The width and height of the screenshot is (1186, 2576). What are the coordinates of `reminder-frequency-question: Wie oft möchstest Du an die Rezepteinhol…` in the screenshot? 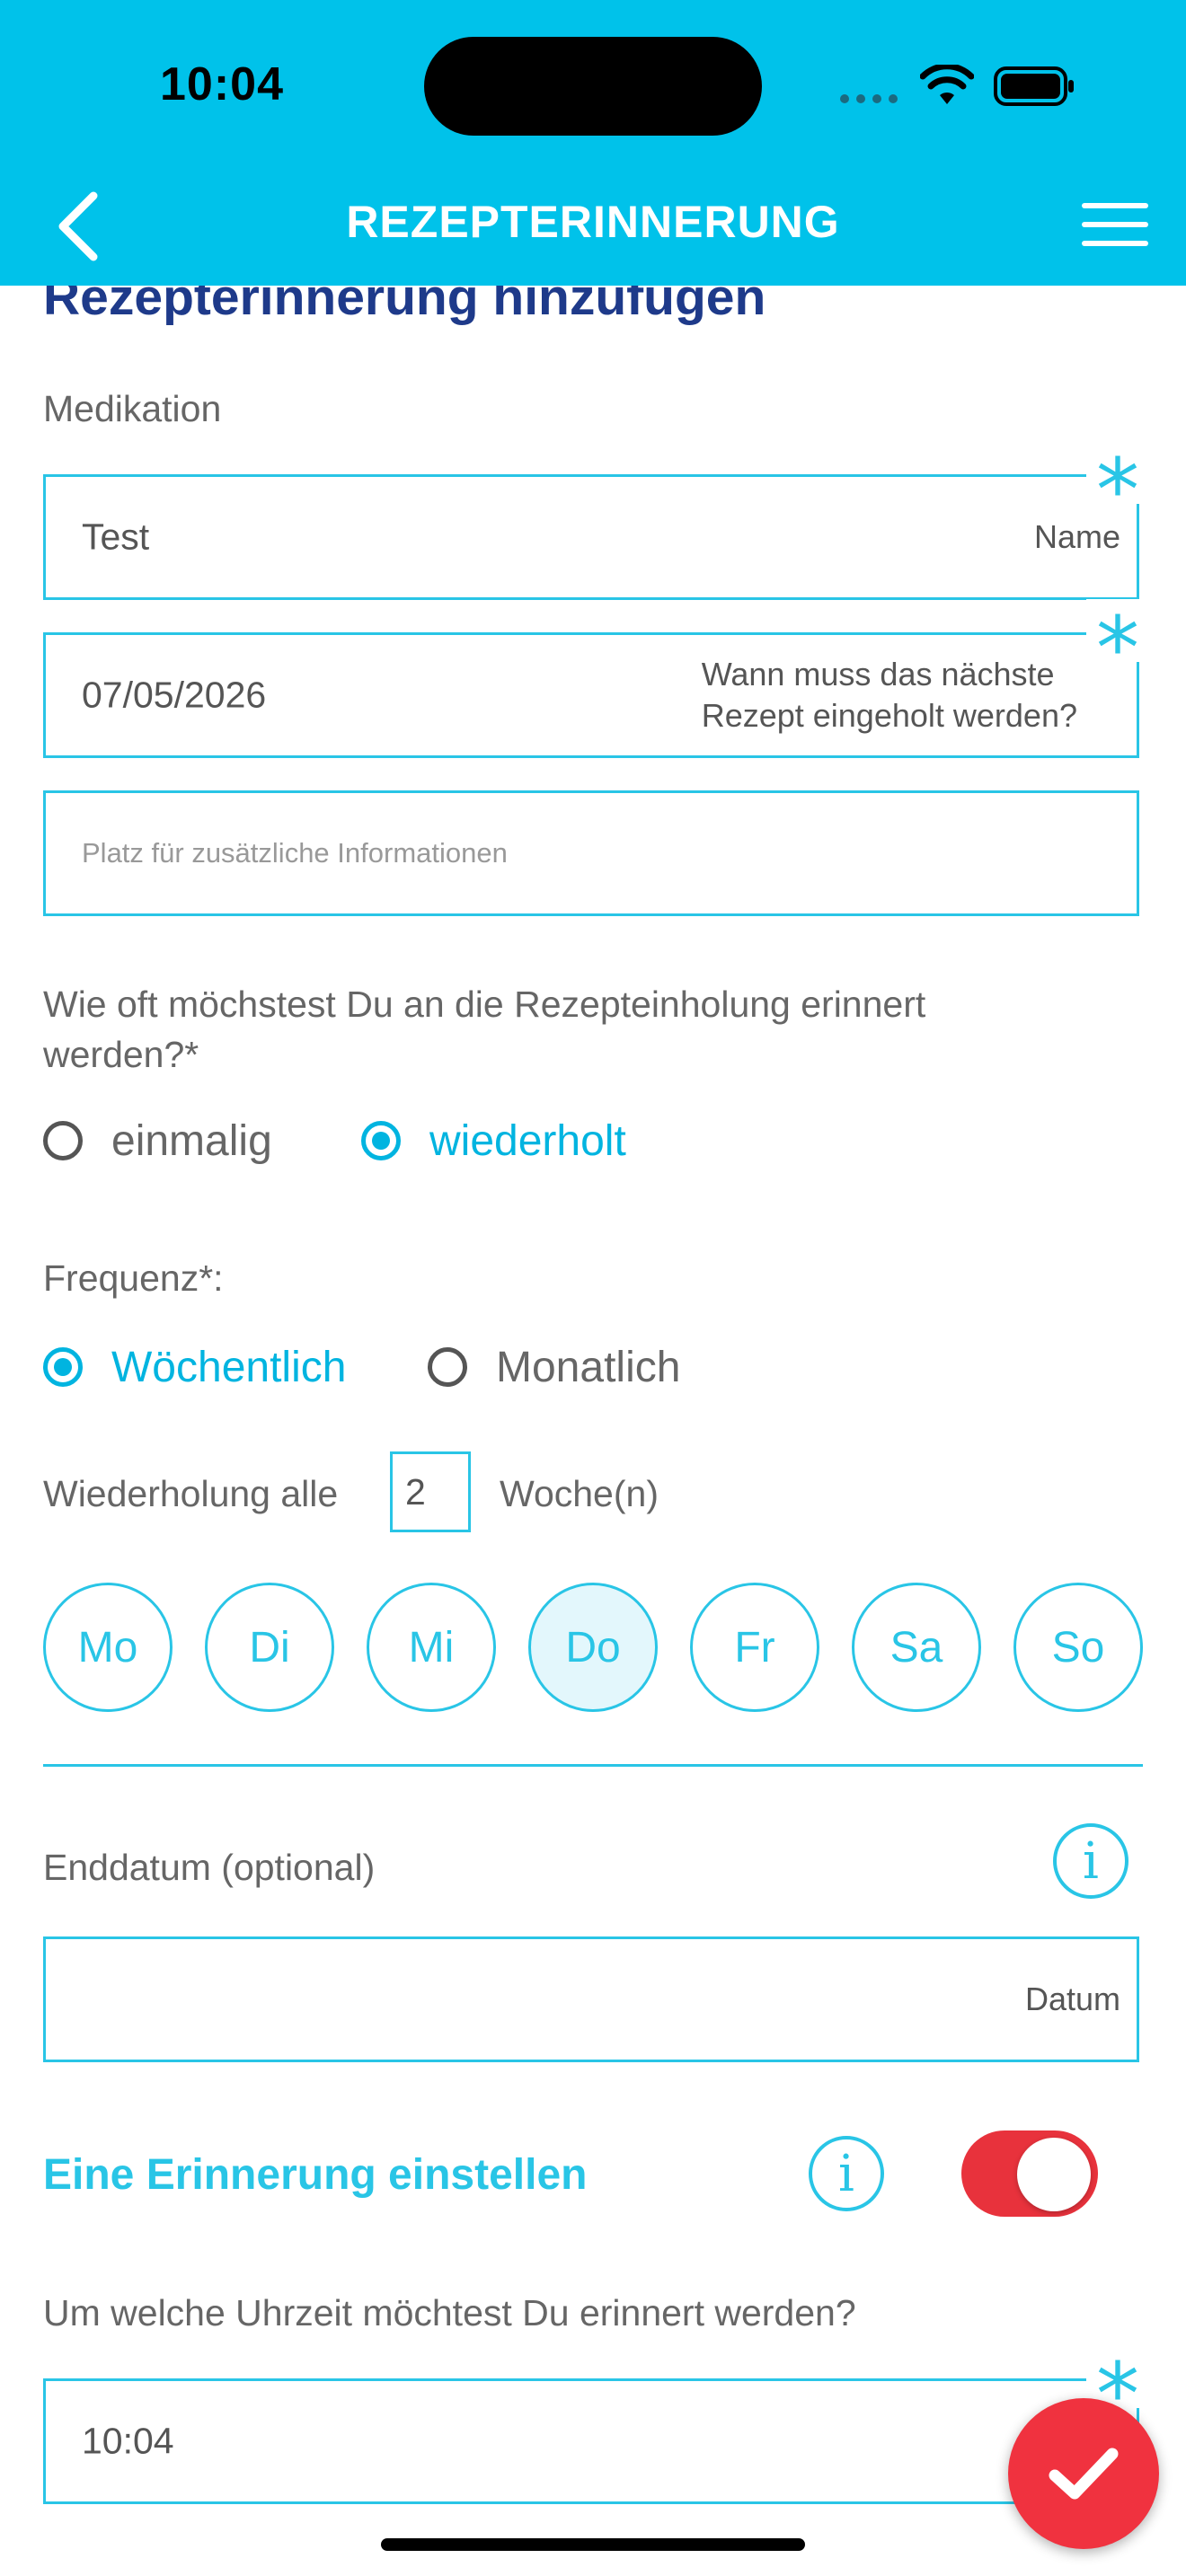 It's located at (595, 1029).